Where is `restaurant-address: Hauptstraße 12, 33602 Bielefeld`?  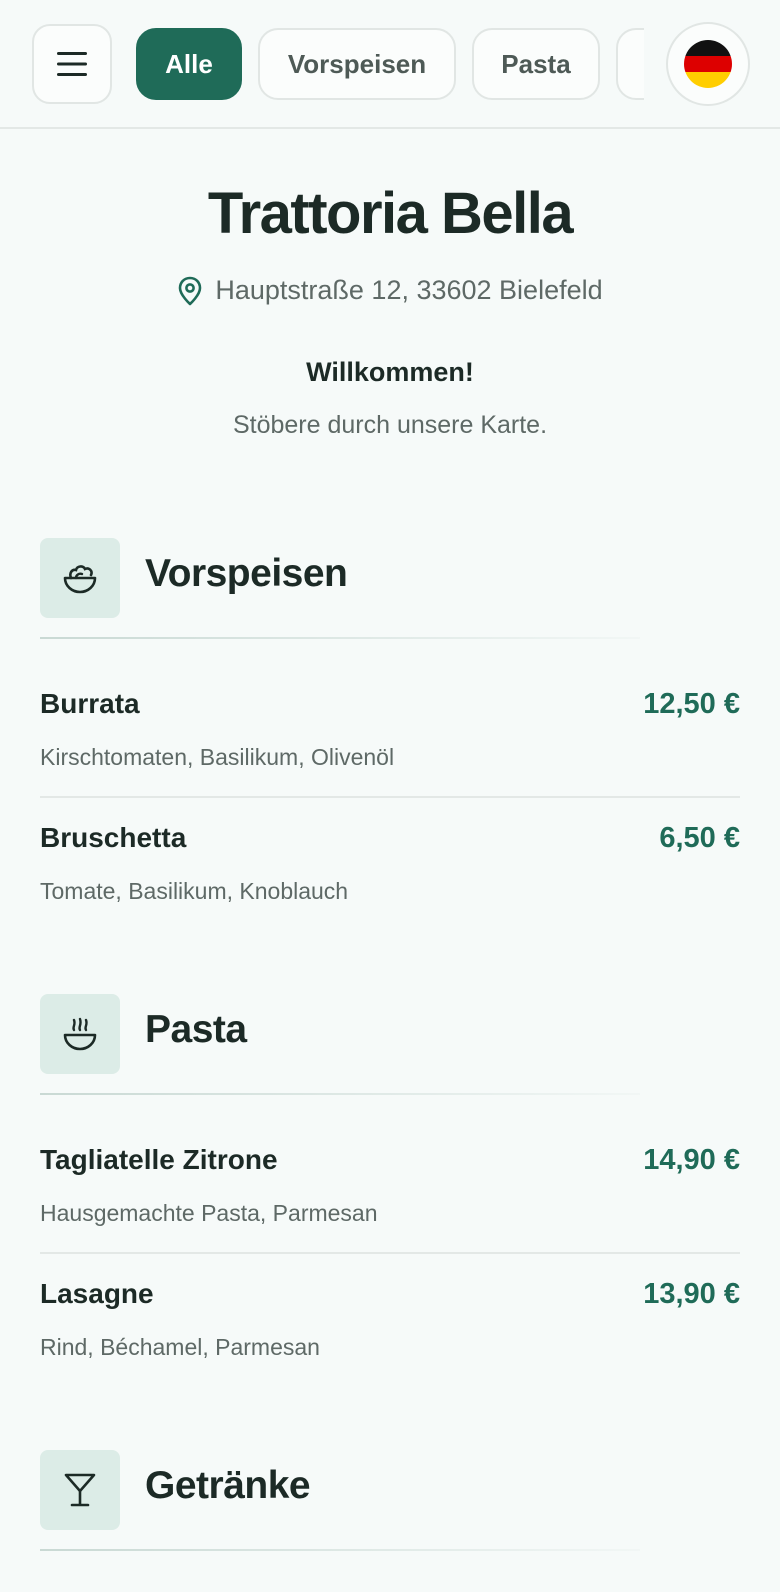
restaurant-address: Hauptstraße 12, 33602 Bielefeld is located at coordinates (390, 290).